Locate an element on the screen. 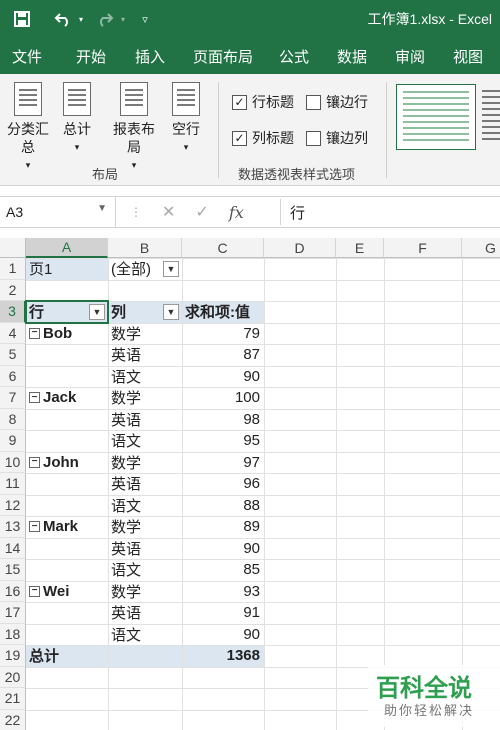 The height and width of the screenshot is (730, 500). tab-review: 审阅 is located at coordinates (410, 56).